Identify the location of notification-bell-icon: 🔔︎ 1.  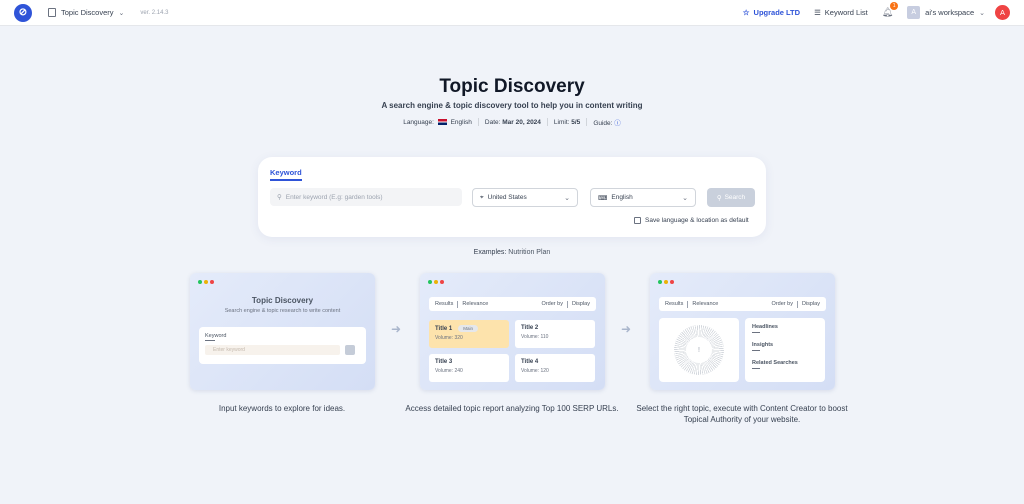
(890, 10).